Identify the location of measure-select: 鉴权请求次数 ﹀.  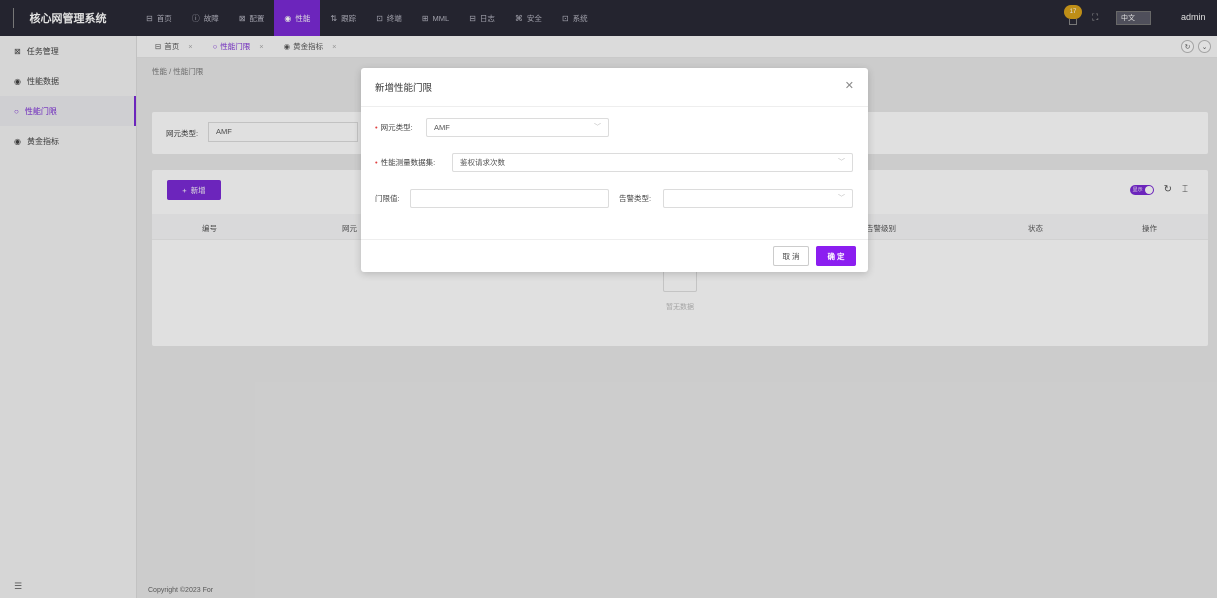
(652, 162).